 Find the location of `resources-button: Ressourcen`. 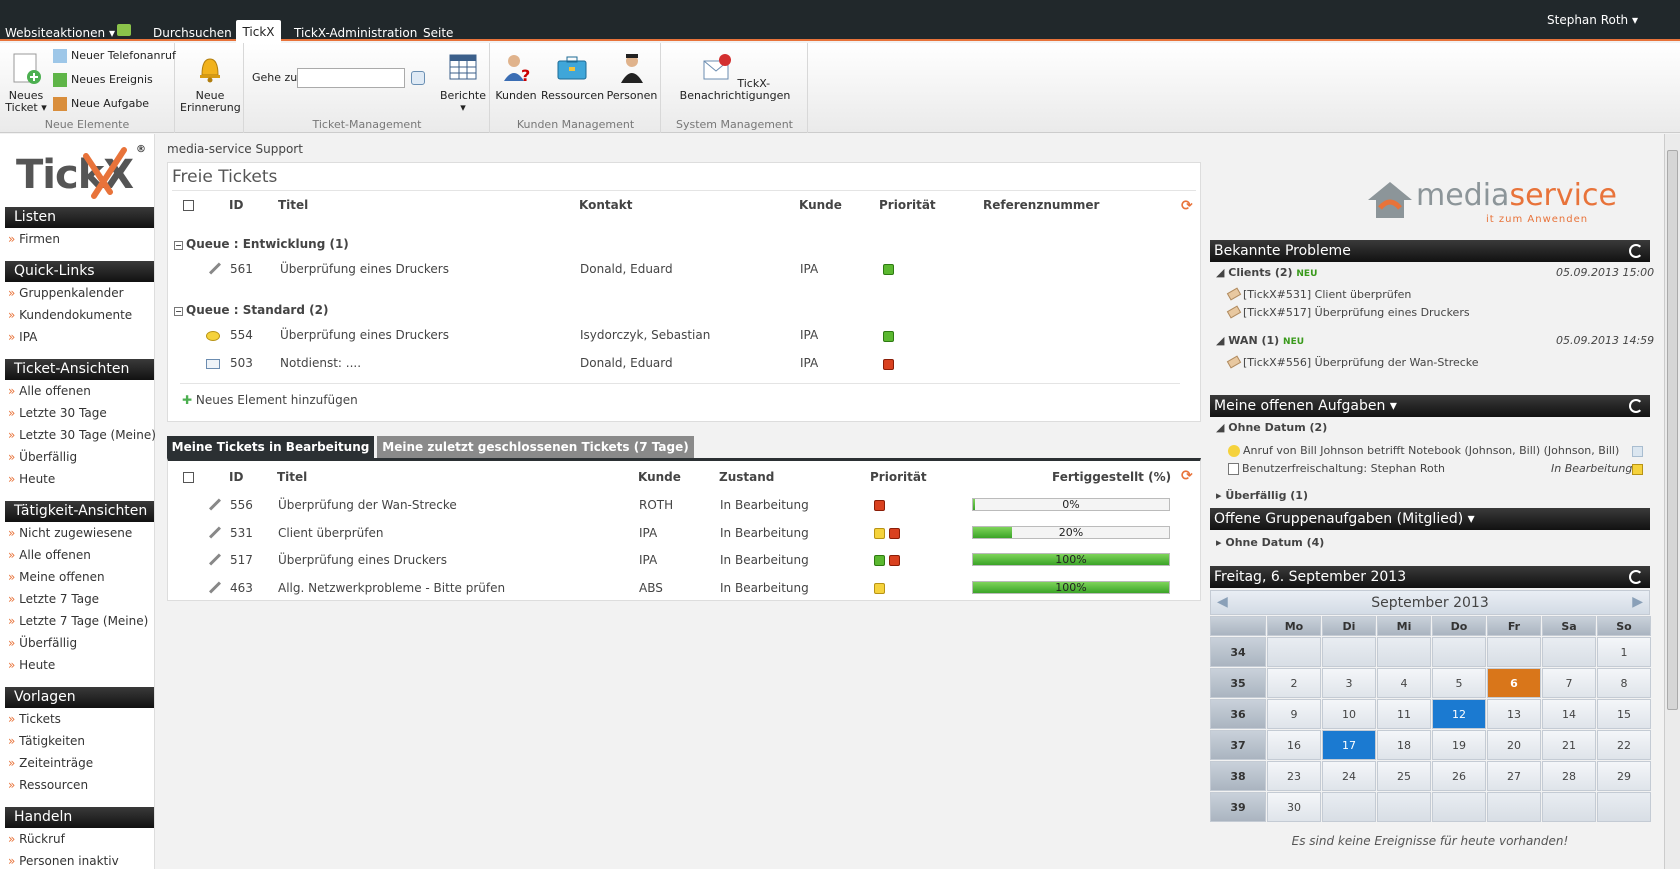

resources-button: Ressourcen is located at coordinates (572, 76).